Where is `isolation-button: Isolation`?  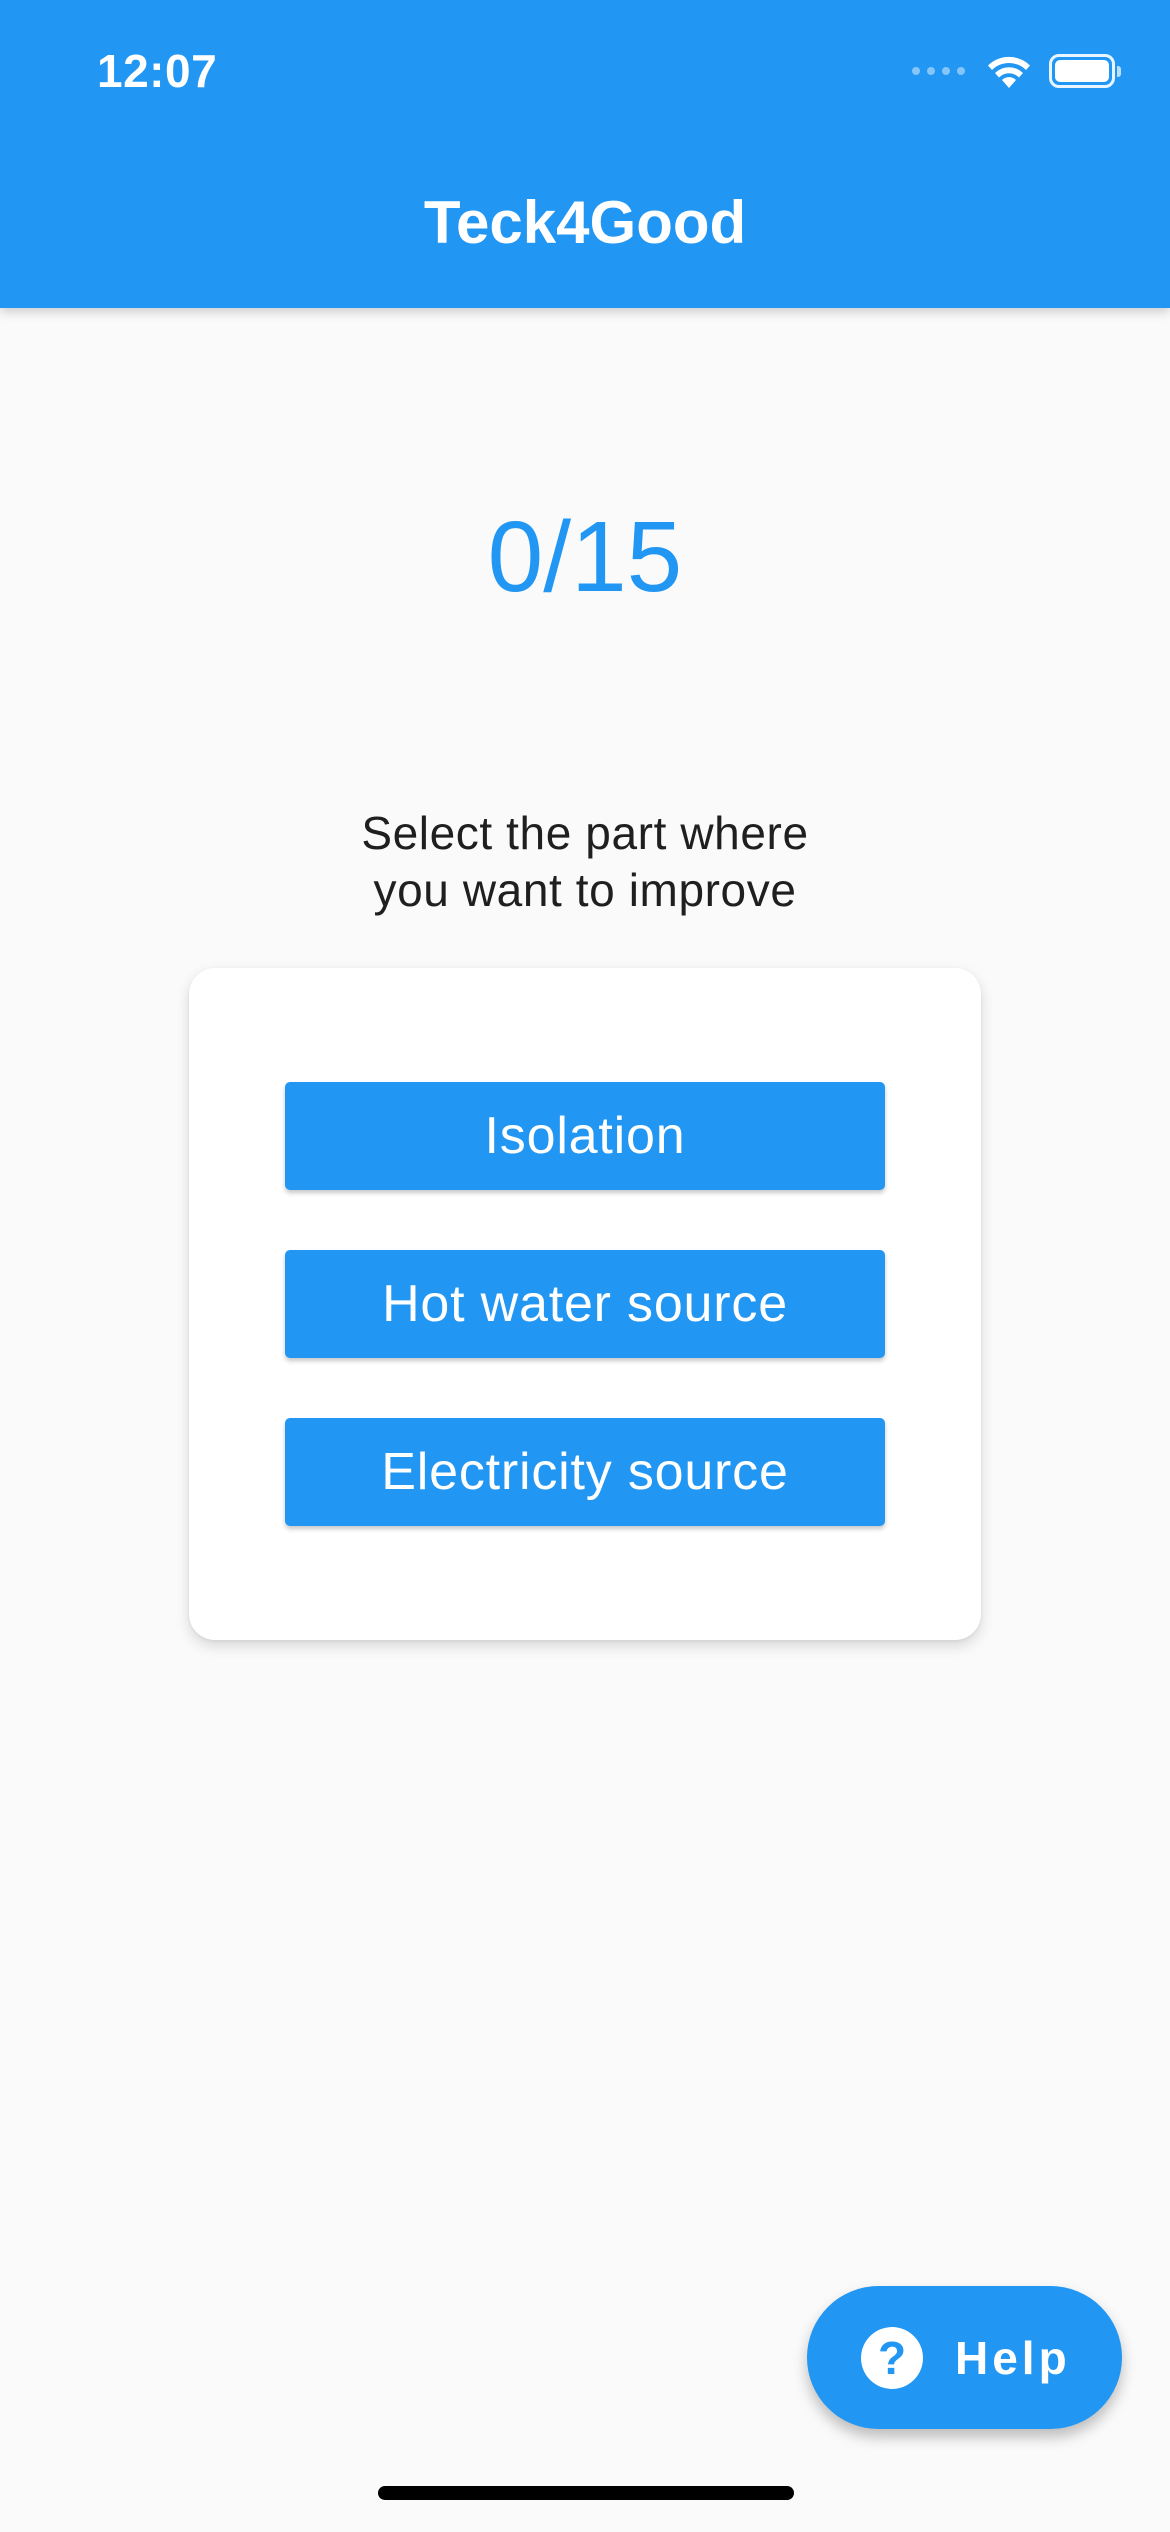
isolation-button: Isolation is located at coordinates (585, 1136).